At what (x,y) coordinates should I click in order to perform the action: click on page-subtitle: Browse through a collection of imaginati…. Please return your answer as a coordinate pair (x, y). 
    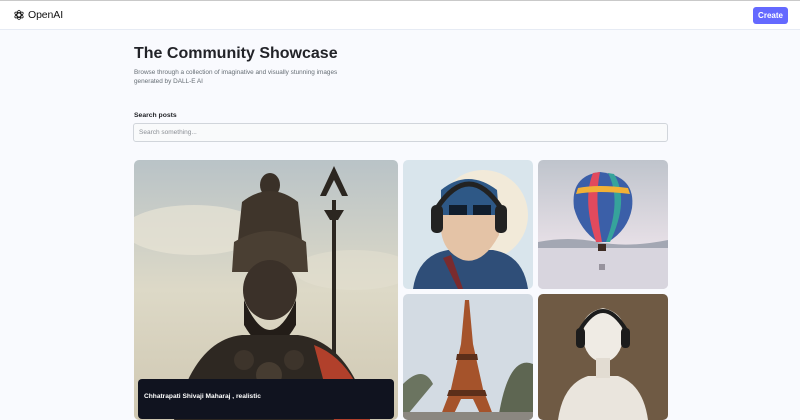
    Looking at the image, I should click on (236, 77).